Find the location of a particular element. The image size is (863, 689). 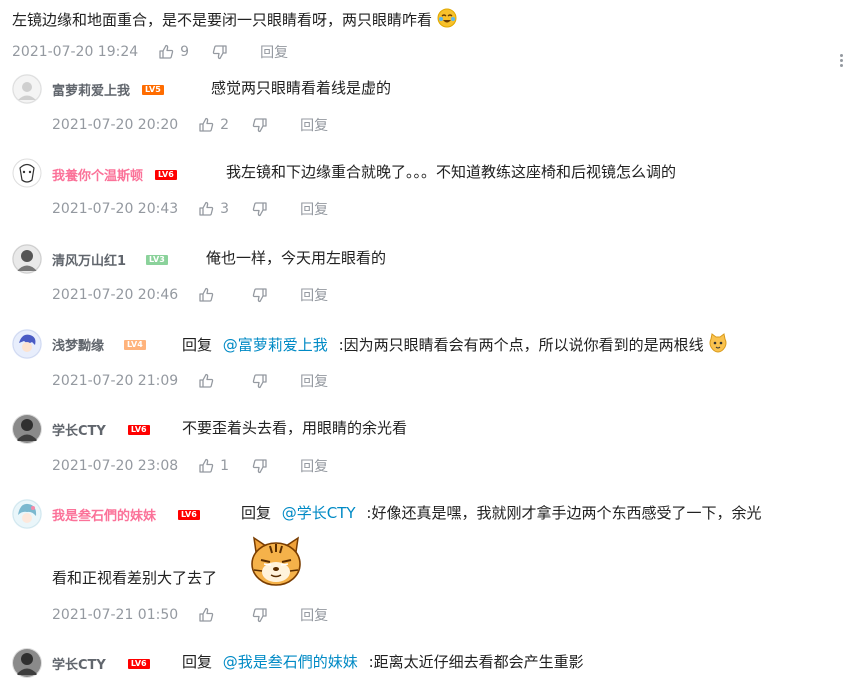

root-comment-meta: 2021-07-20 19:24 9 回复 is located at coordinates (150, 52).